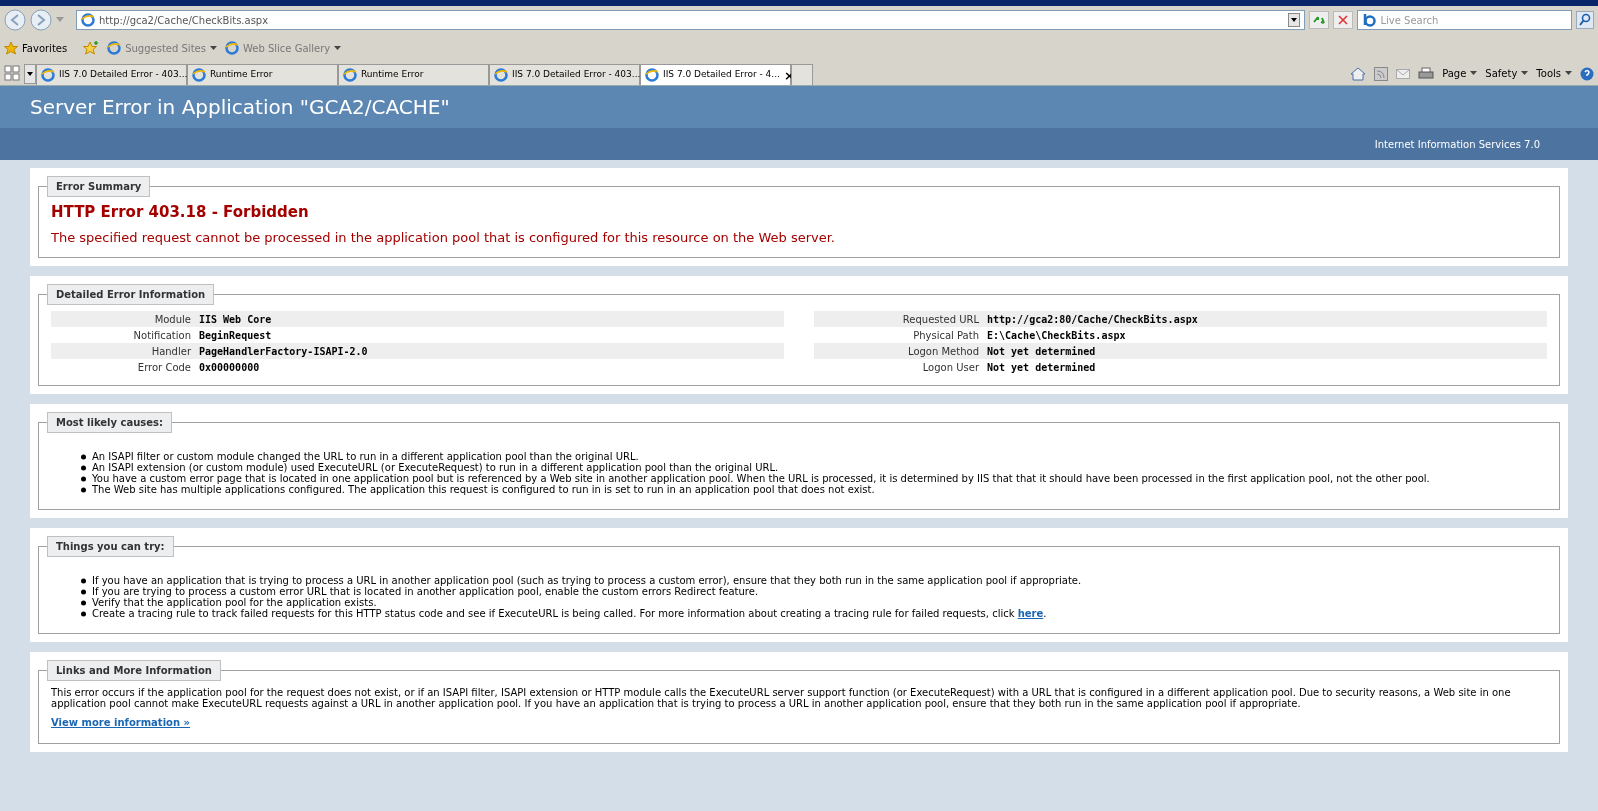  I want to click on list-text: If you have an application that is trying to process a URL in another application pool (such as trying to process a custom error), ensure that they both run in the same application pool if appropriate., so click(587, 580).